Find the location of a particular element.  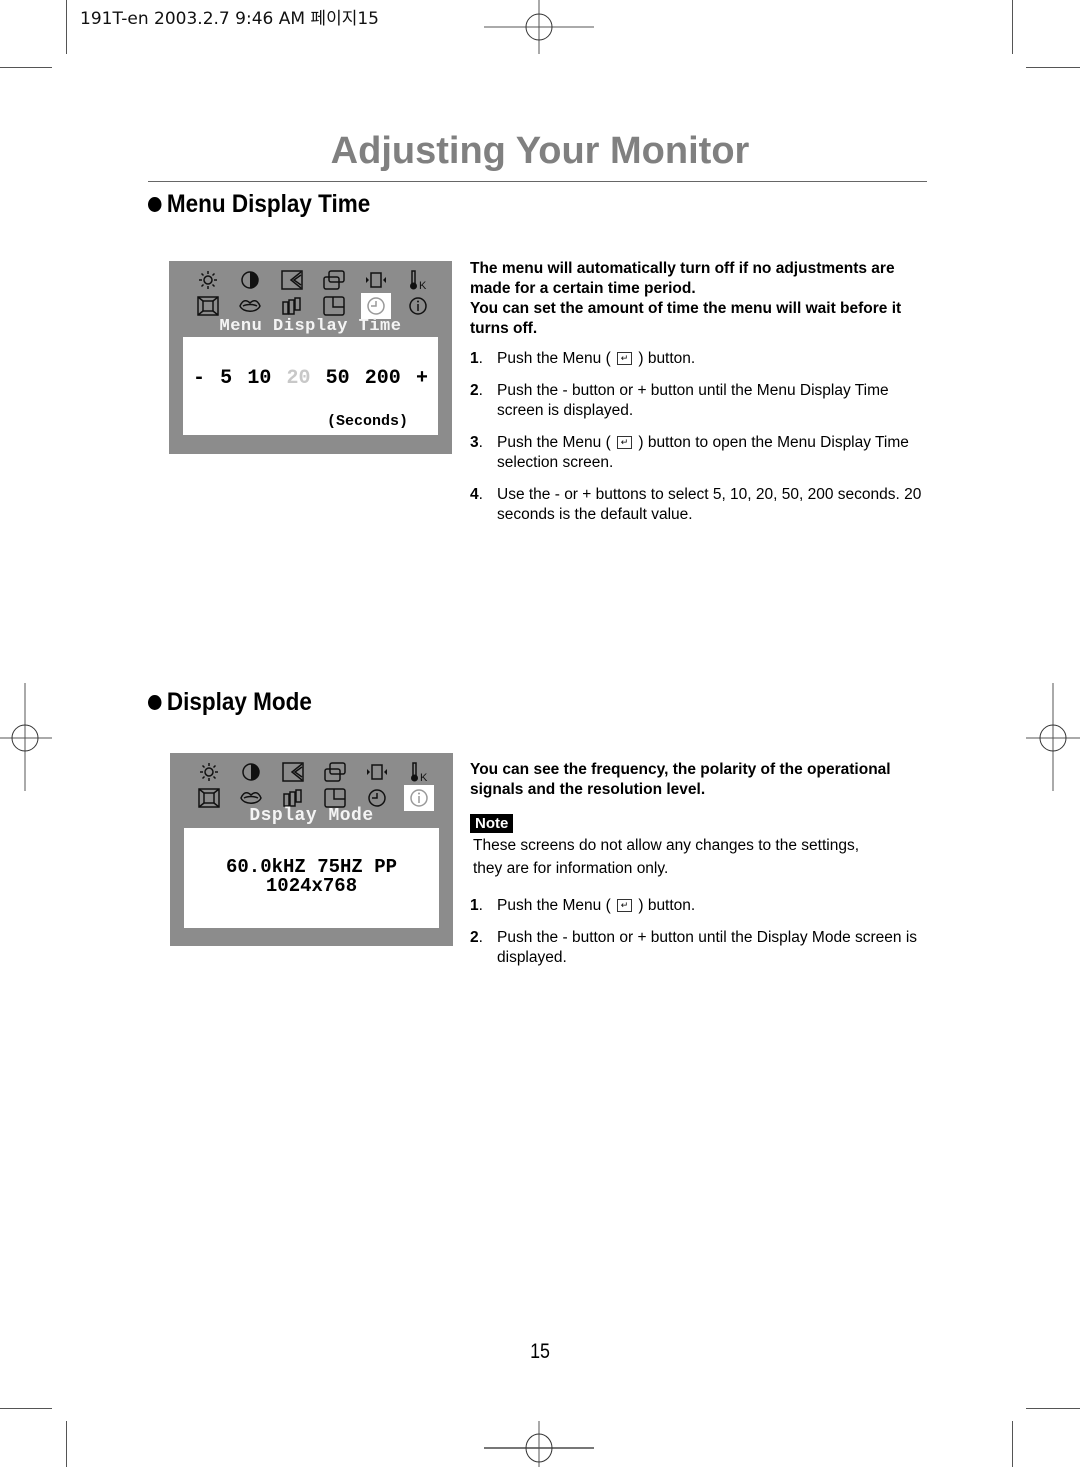

time-option: 50 is located at coordinates (338, 378).